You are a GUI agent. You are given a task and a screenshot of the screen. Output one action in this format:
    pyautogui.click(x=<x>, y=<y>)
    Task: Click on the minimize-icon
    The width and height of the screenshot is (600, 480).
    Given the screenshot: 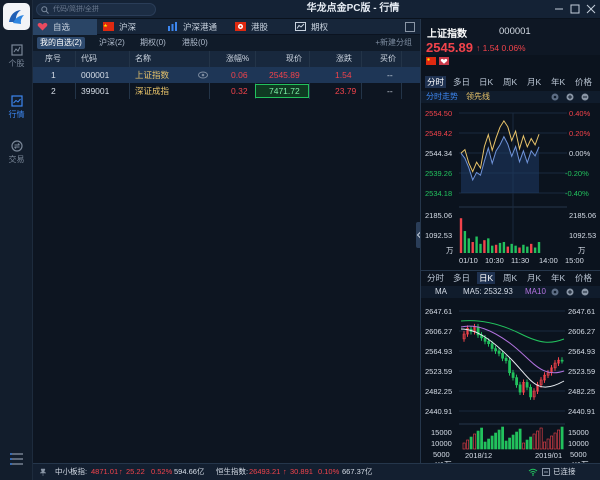 What is the action you would take?
    pyautogui.click(x=559, y=9)
    